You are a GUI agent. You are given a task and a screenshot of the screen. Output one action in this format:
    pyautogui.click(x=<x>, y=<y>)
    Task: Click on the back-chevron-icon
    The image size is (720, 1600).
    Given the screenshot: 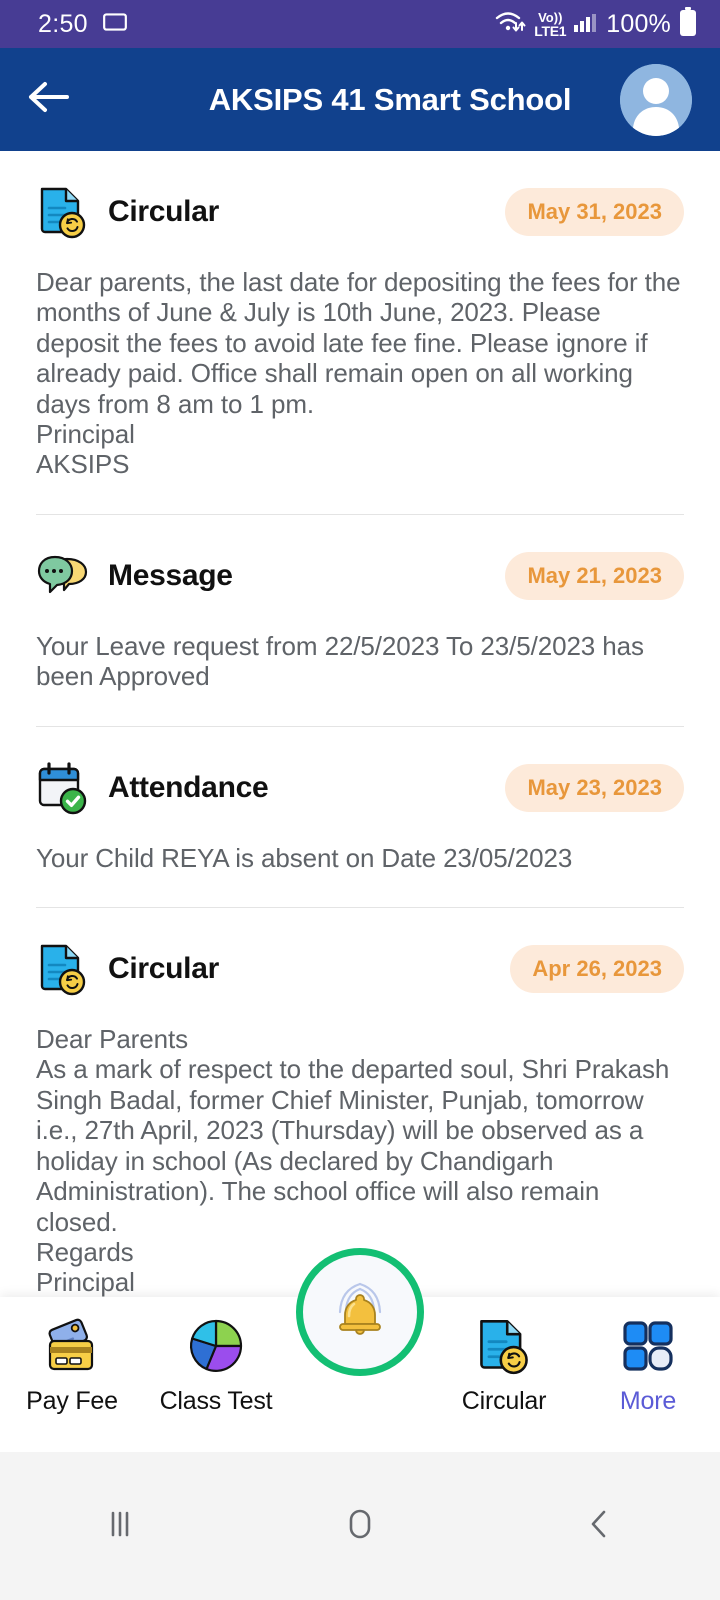 What is the action you would take?
    pyautogui.click(x=600, y=1526)
    